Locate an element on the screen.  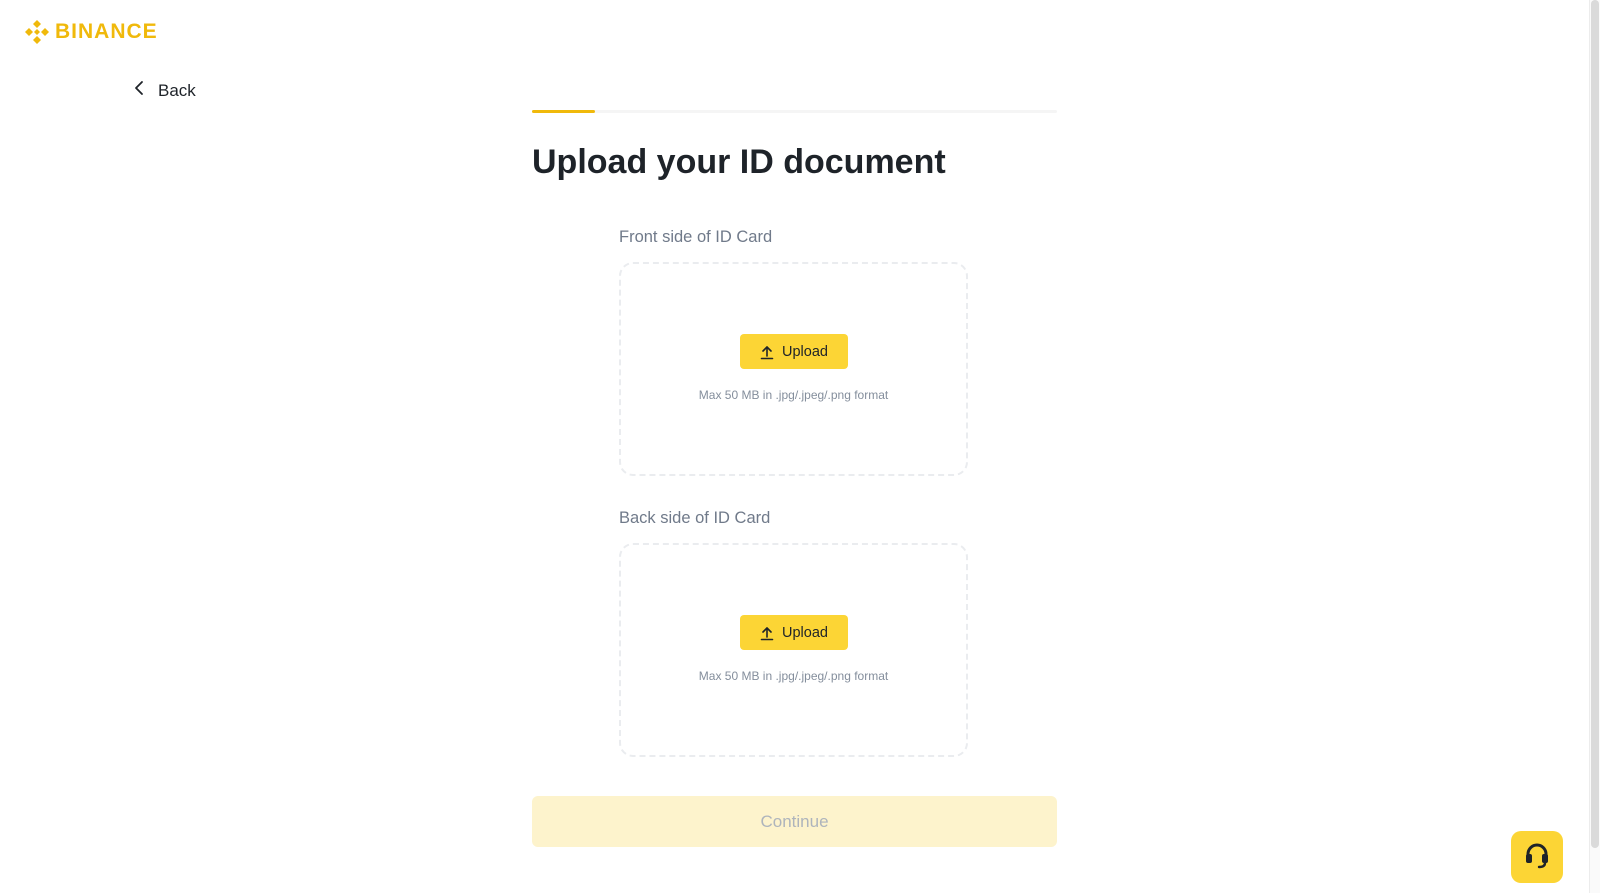
front-upload-button: Upload is located at coordinates (794, 351).